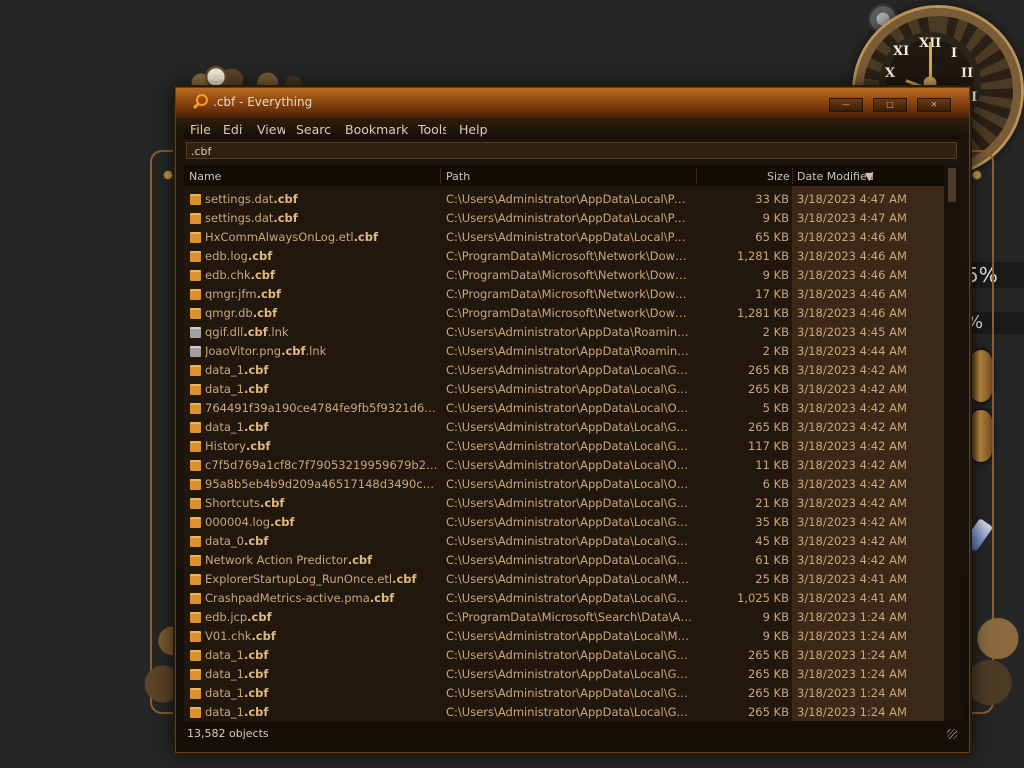  What do you see at coordinates (564, 176) in the screenshot?
I see `column-header: Name Path Size Date Modified ▼` at bounding box center [564, 176].